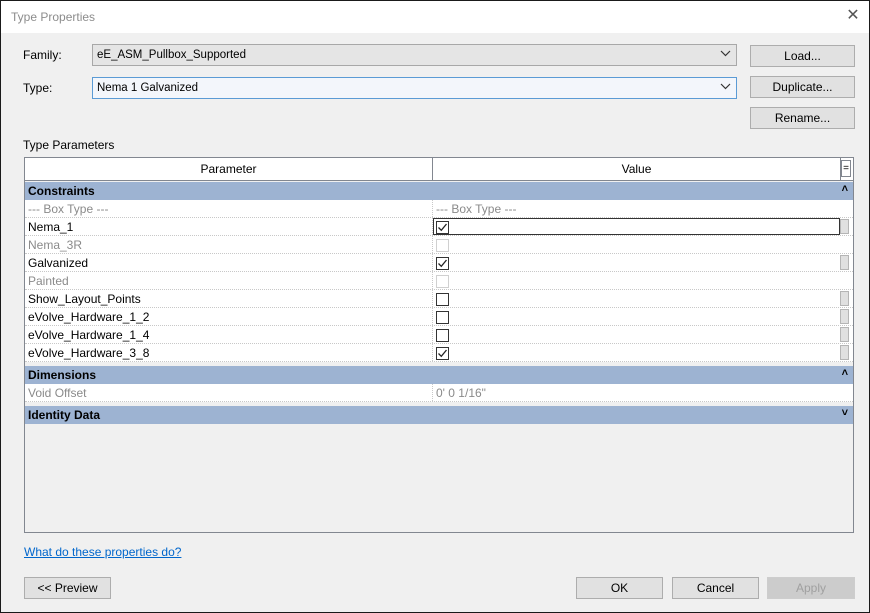 The width and height of the screenshot is (870, 613). What do you see at coordinates (53, 17) in the screenshot?
I see `window-title: Type Properties` at bounding box center [53, 17].